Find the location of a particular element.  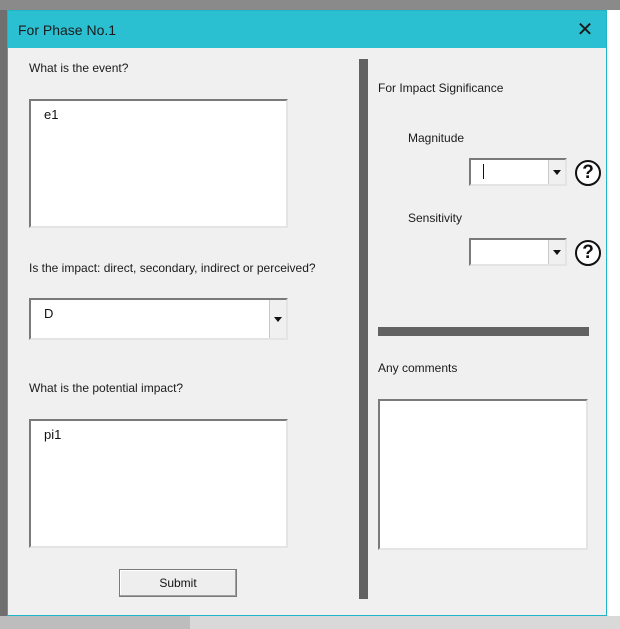

comments-textbox is located at coordinates (483, 474).